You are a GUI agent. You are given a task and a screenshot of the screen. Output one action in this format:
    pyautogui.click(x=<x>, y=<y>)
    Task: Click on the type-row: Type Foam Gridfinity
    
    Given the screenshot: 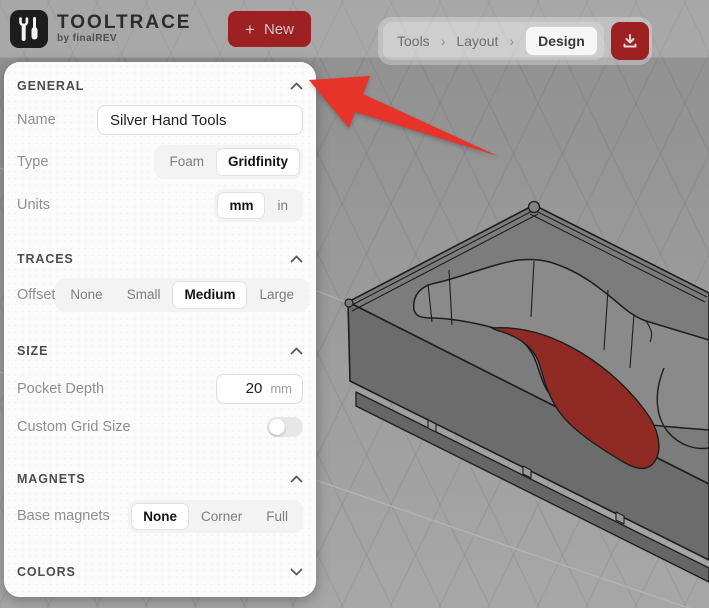 What is the action you would take?
    pyautogui.click(x=160, y=162)
    